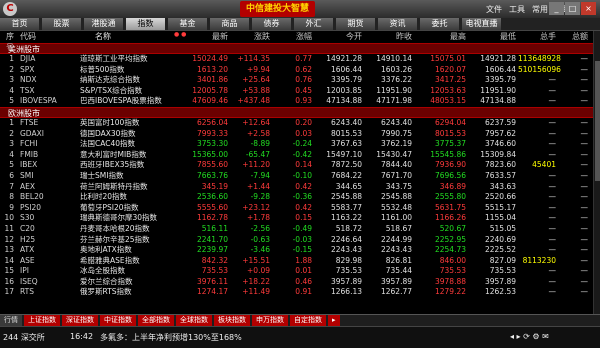 The width and height of the screenshot is (600, 348). Describe the element at coordinates (481, 24) in the screenshot. I see `tab-11: 电视直播` at that location.